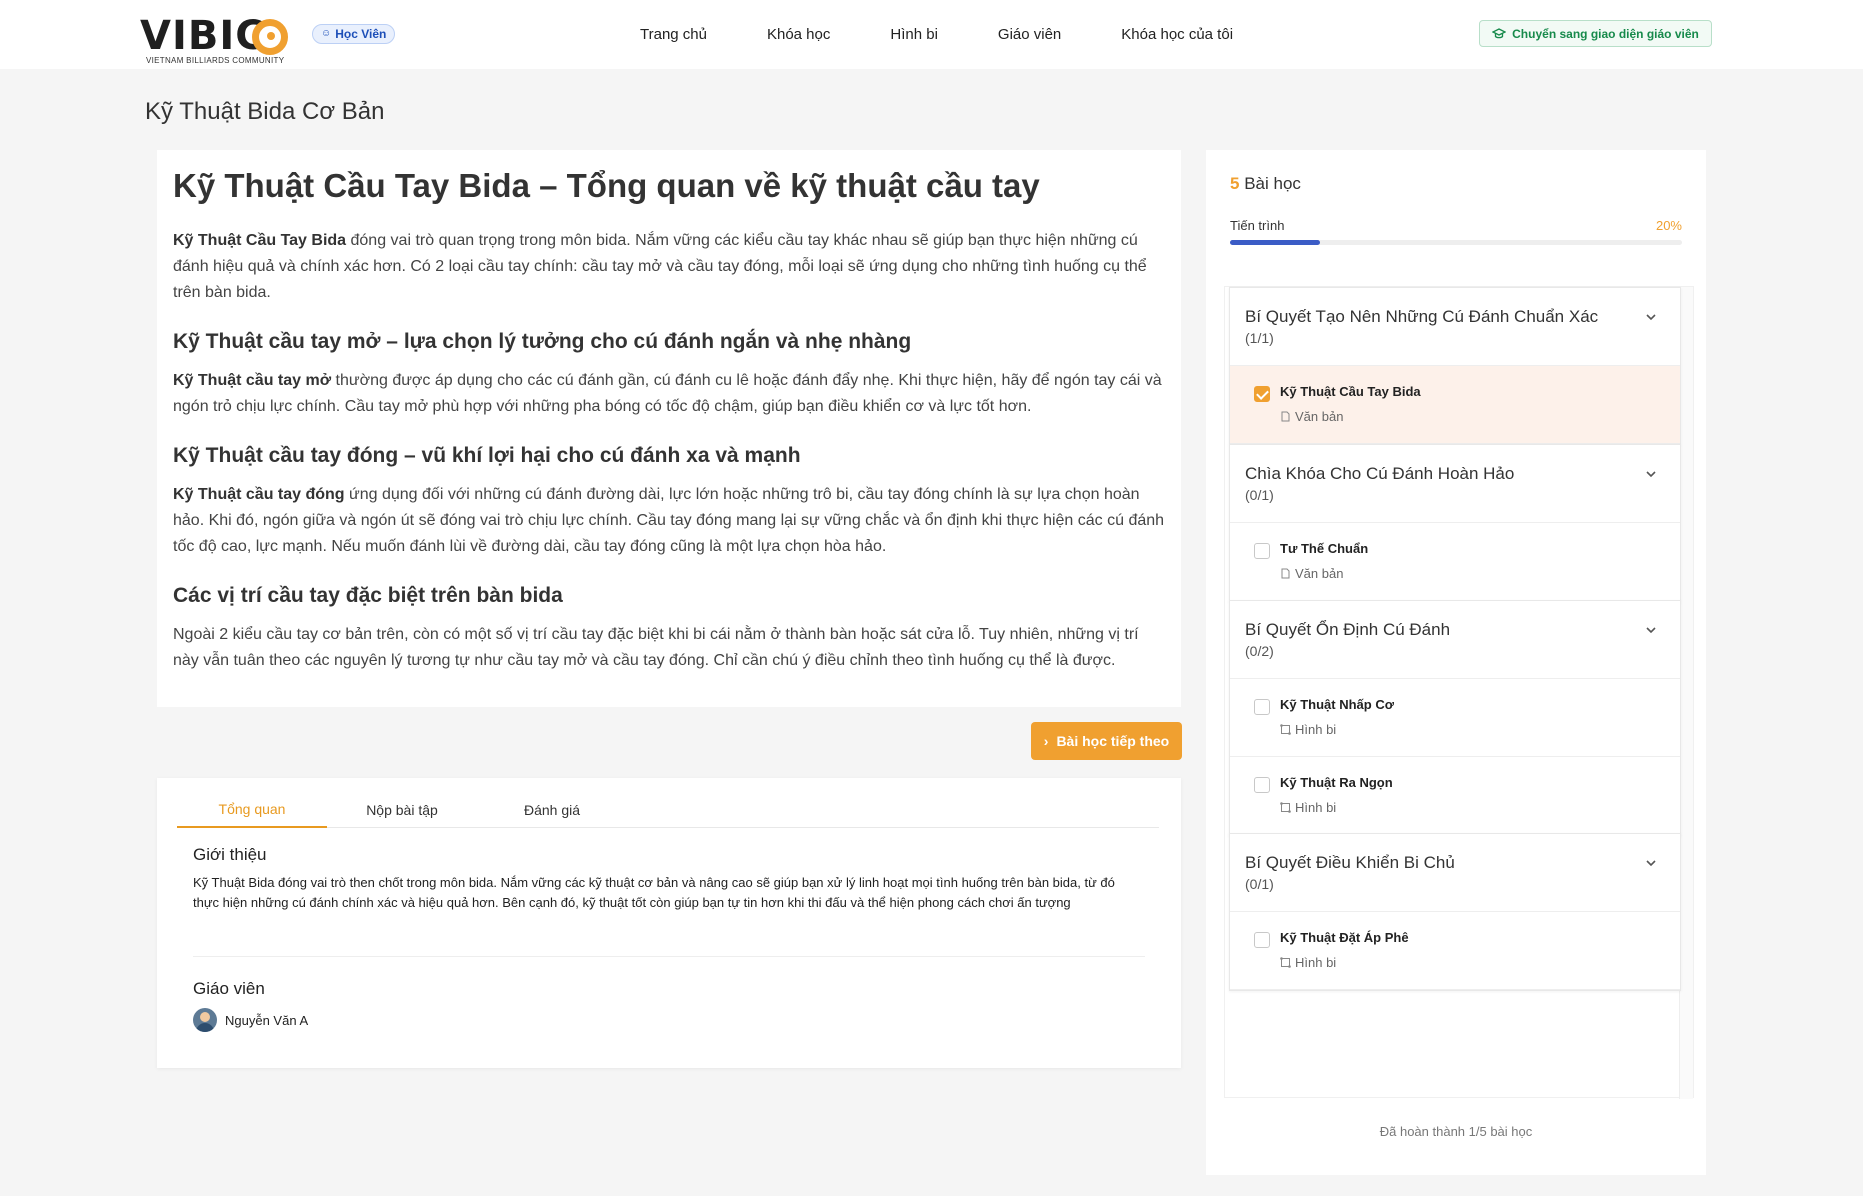 This screenshot has width=1863, height=1196. What do you see at coordinates (1046, 741) in the screenshot?
I see `chevron-right-icon: ›` at bounding box center [1046, 741].